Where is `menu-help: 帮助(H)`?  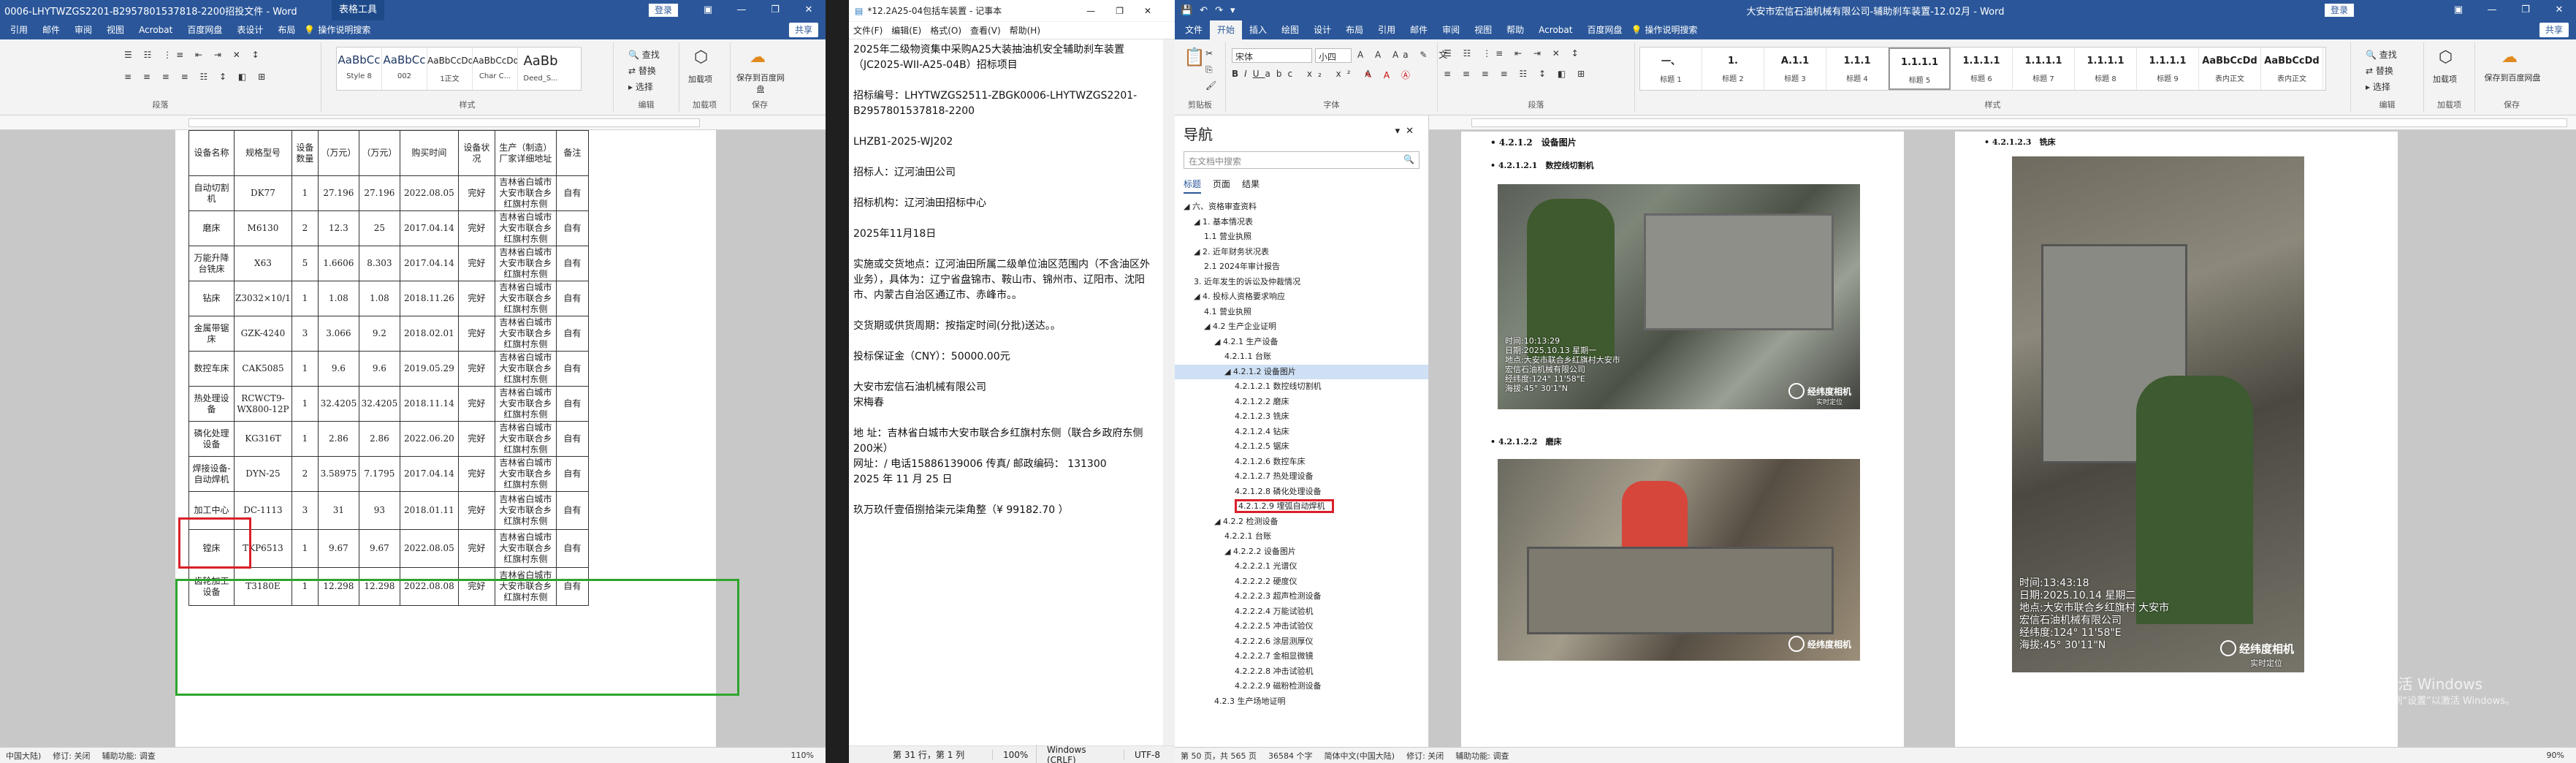
menu-help: 帮助(H) is located at coordinates (1025, 30).